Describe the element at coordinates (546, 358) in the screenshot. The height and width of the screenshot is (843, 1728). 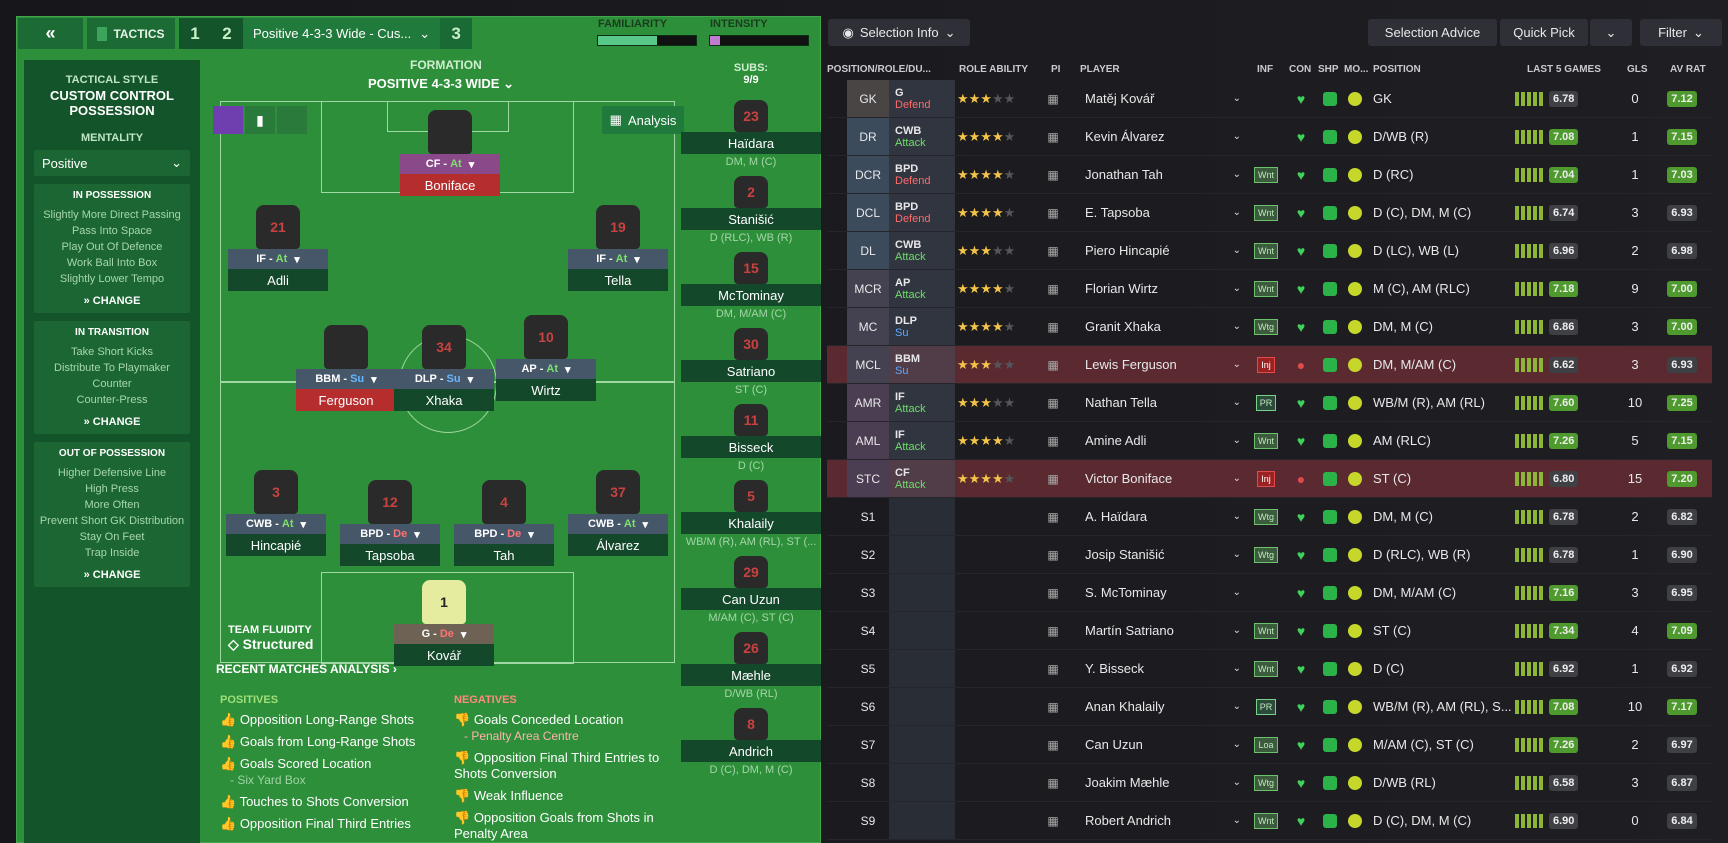
I see `pitch-player: 10 AP - At ▾ Wirtz` at that location.